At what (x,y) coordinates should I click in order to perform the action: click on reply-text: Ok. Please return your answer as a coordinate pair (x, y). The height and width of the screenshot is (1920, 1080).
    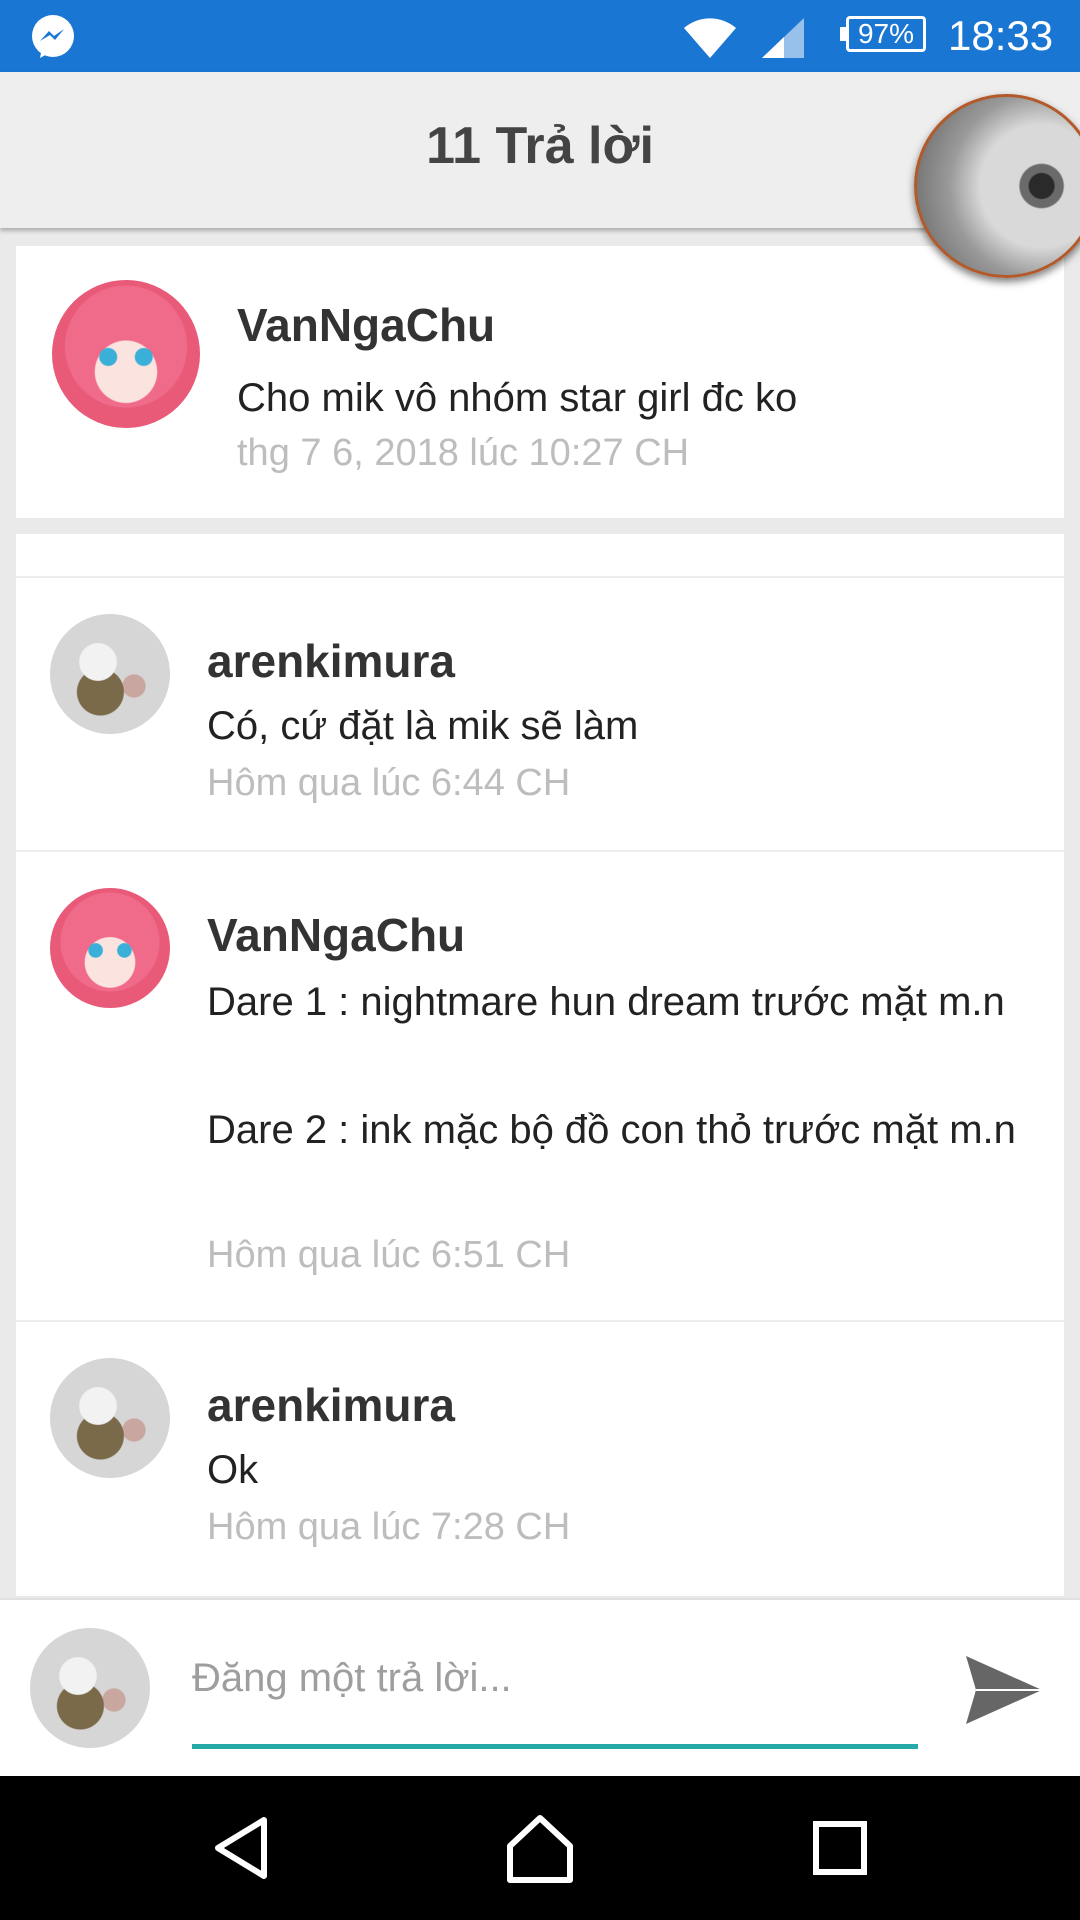
    Looking at the image, I should click on (233, 1470).